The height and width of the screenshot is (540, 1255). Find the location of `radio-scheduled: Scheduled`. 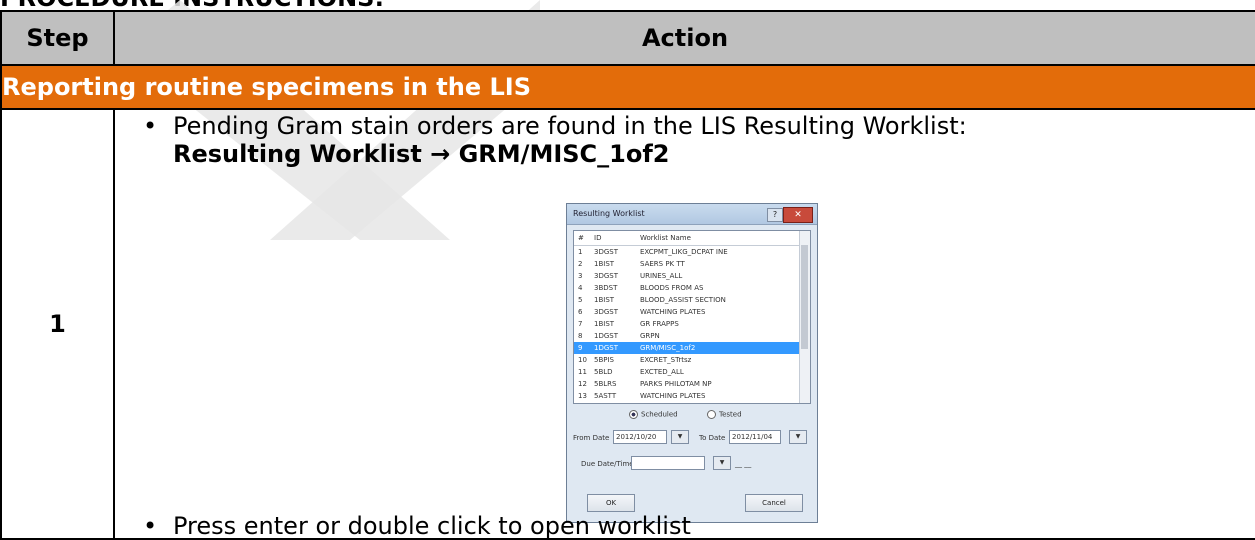

radio-scheduled: Scheduled is located at coordinates (653, 414).